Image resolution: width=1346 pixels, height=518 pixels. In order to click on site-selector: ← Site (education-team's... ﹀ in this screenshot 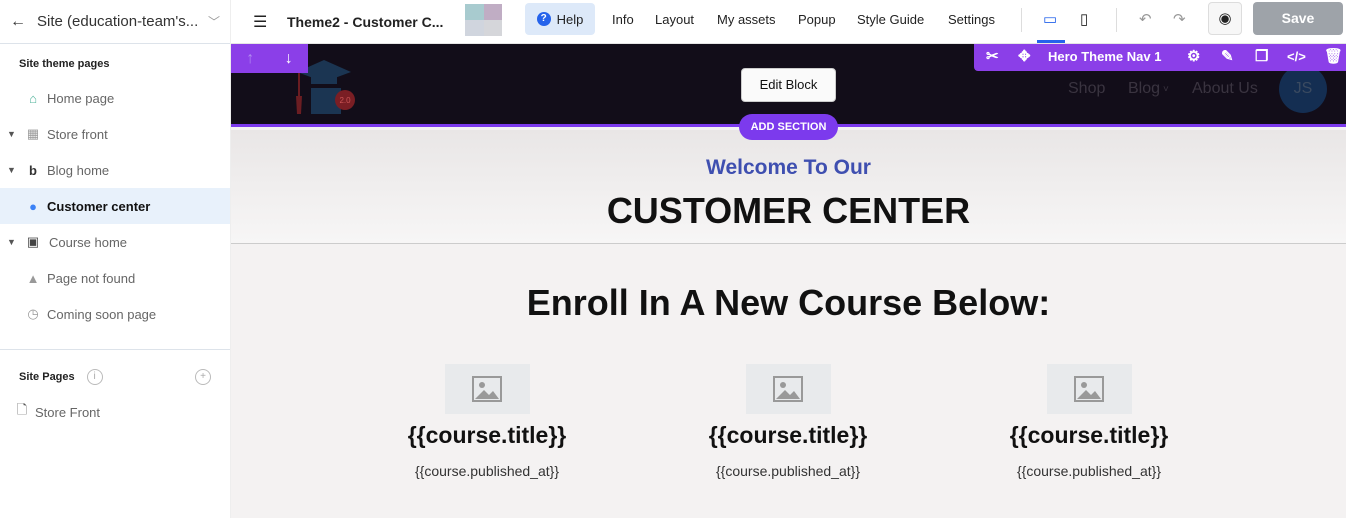, I will do `click(115, 22)`.